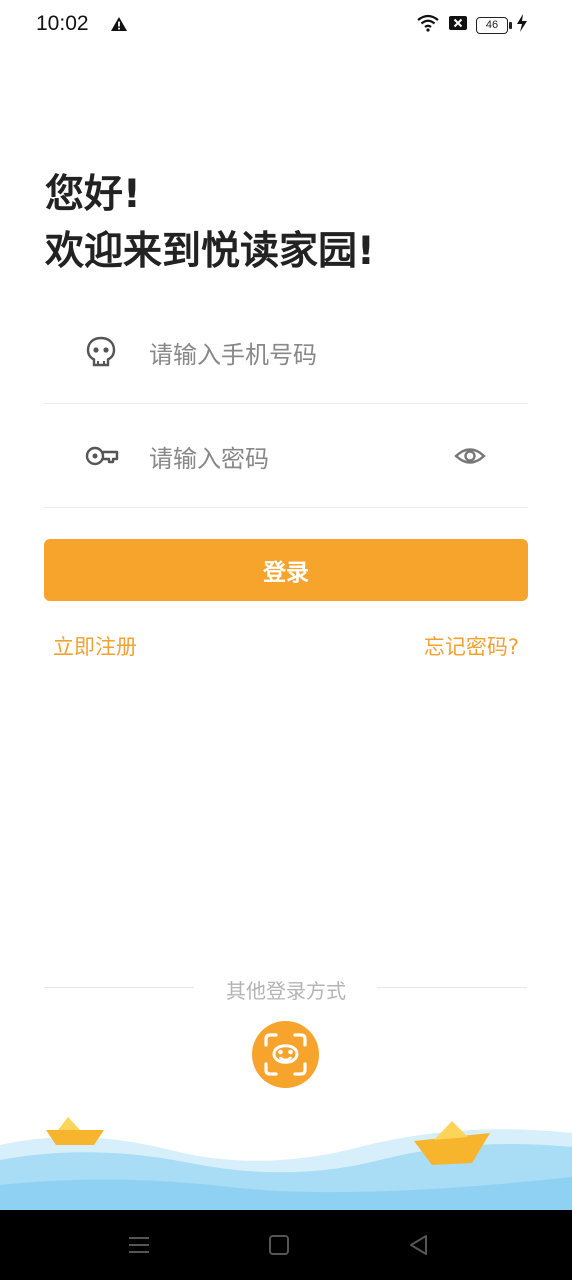 The image size is (572, 1280). Describe the element at coordinates (139, 1245) in the screenshot. I see `menu-icon` at that location.